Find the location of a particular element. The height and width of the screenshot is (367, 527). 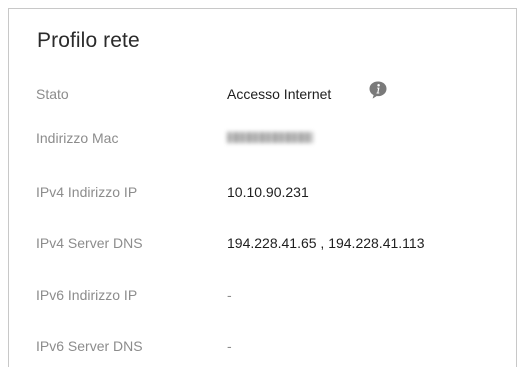

label-indirizzo-mac: Indirizzo Mac is located at coordinates (77, 138).